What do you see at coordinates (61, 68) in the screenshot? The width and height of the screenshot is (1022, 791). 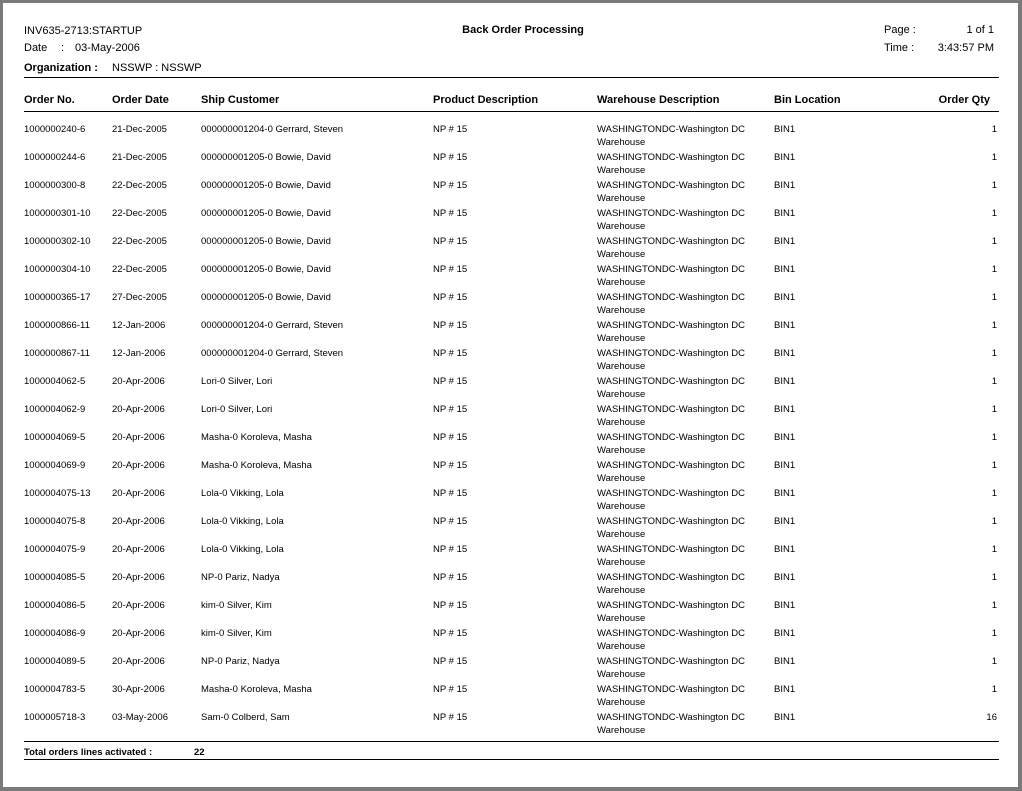 I see `organization-label: Organization :` at bounding box center [61, 68].